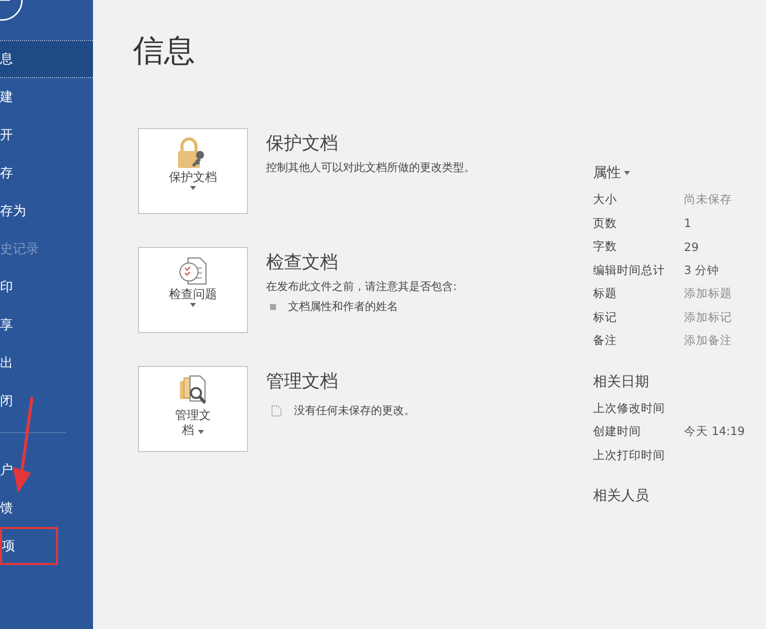 Image resolution: width=766 pixels, height=629 pixels. What do you see at coordinates (302, 262) in the screenshot?
I see `section-title: 检查文档` at bounding box center [302, 262].